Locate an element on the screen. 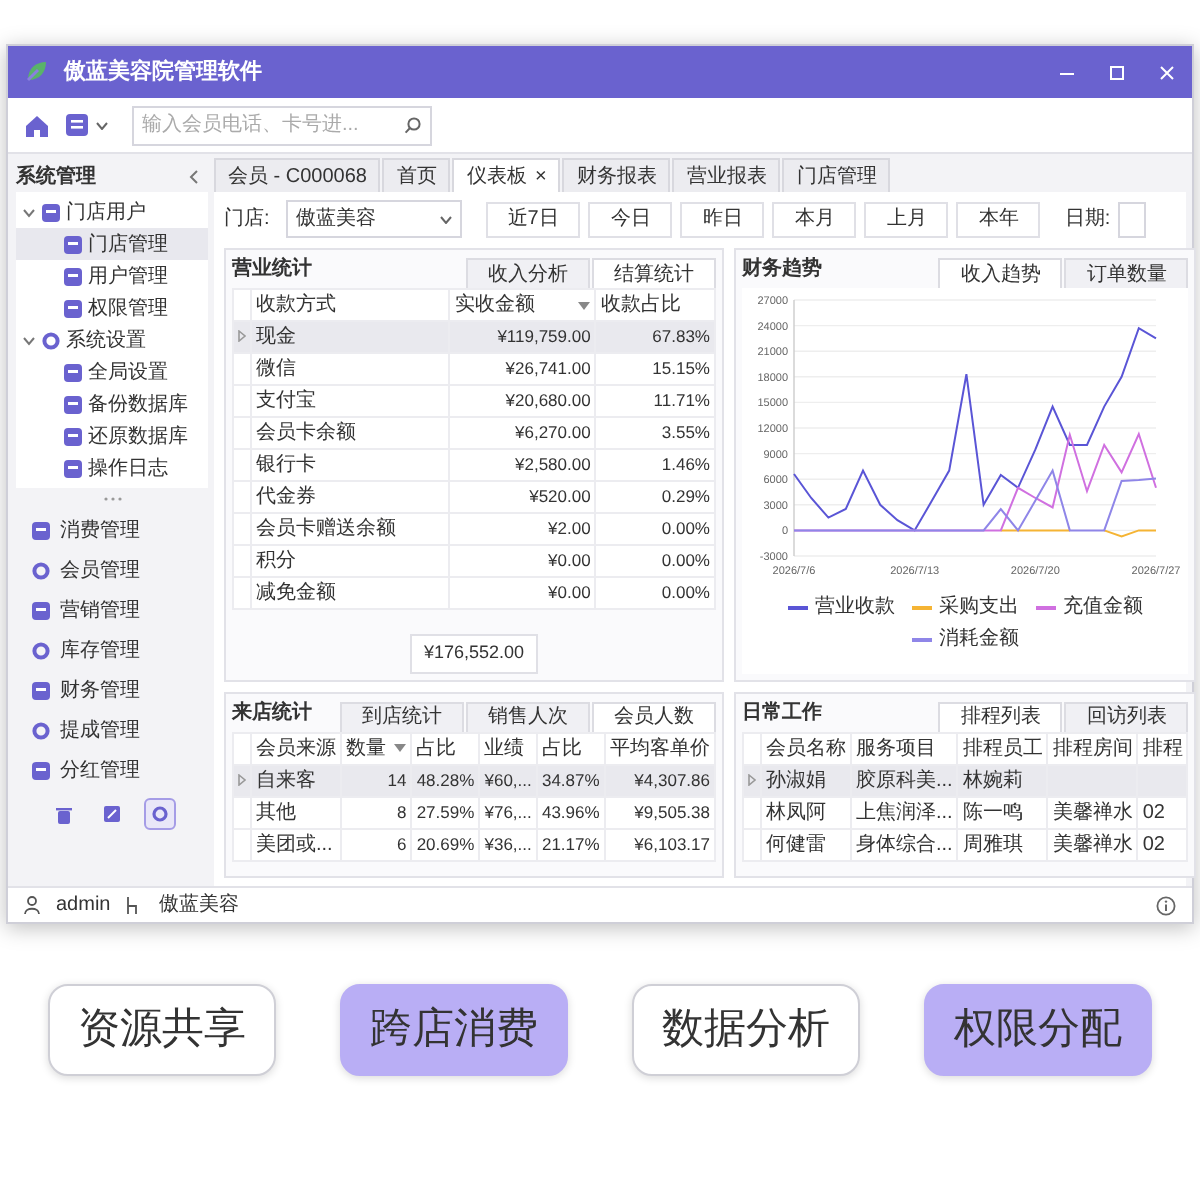 This screenshot has width=1200, height=1200. home-icon is located at coordinates (37, 125).